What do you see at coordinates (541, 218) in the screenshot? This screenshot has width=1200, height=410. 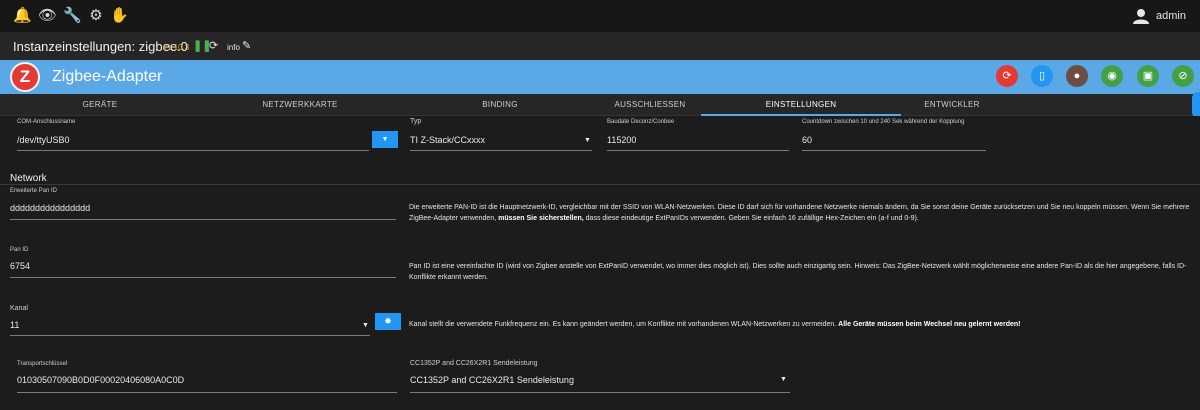 I see `ext-pan-id-description-bold: müssen Sie sicherstellen,` at bounding box center [541, 218].